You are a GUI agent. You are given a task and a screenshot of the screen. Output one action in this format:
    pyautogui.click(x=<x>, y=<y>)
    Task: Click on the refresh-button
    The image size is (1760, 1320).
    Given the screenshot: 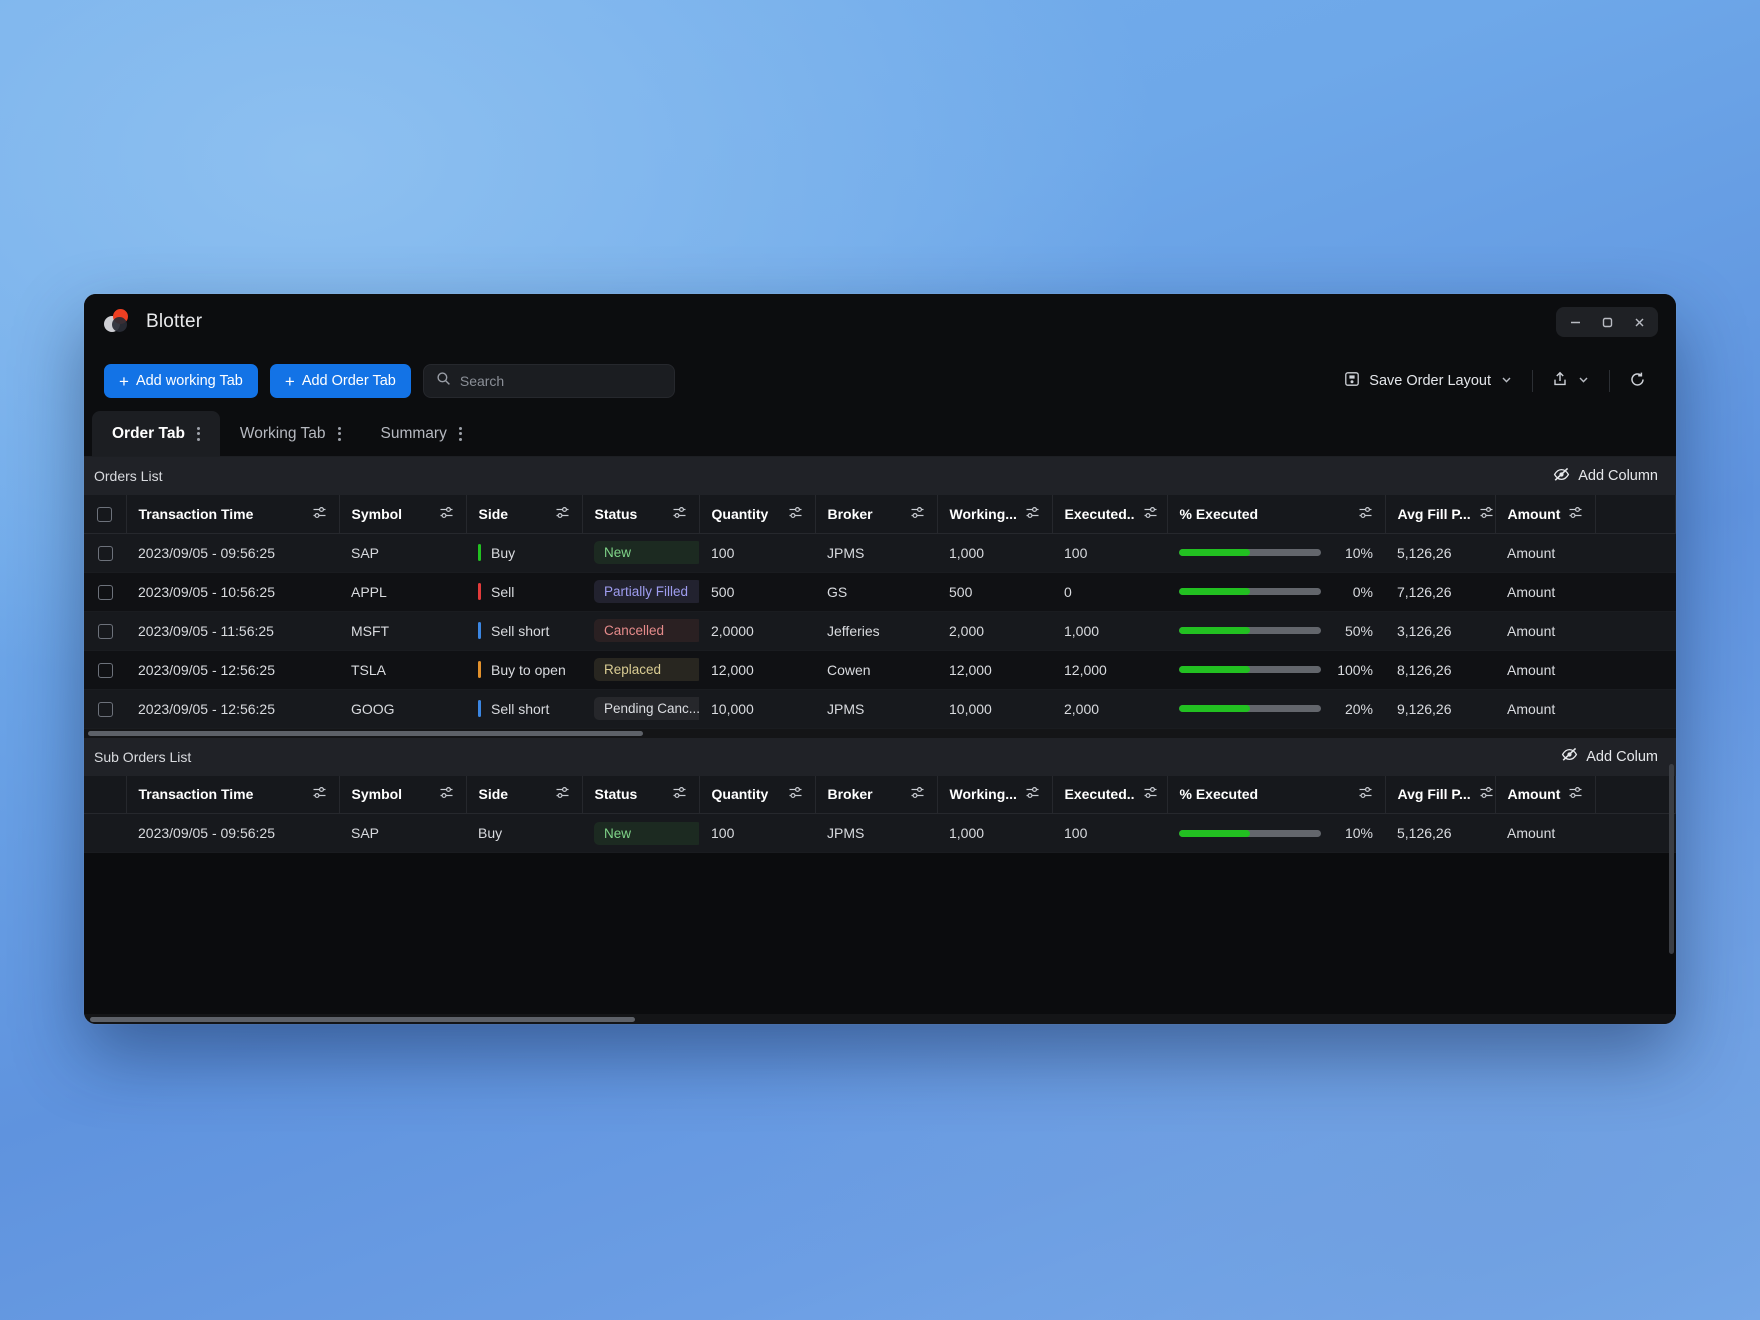 What is the action you would take?
    pyautogui.click(x=1637, y=381)
    